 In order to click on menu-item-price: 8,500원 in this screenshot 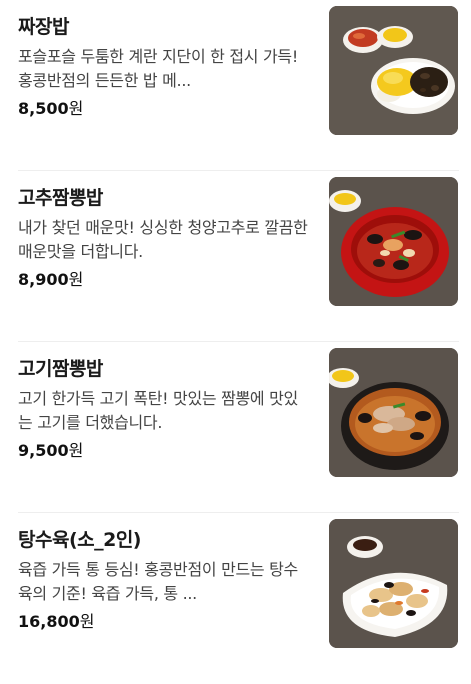, I will do `click(164, 109)`.